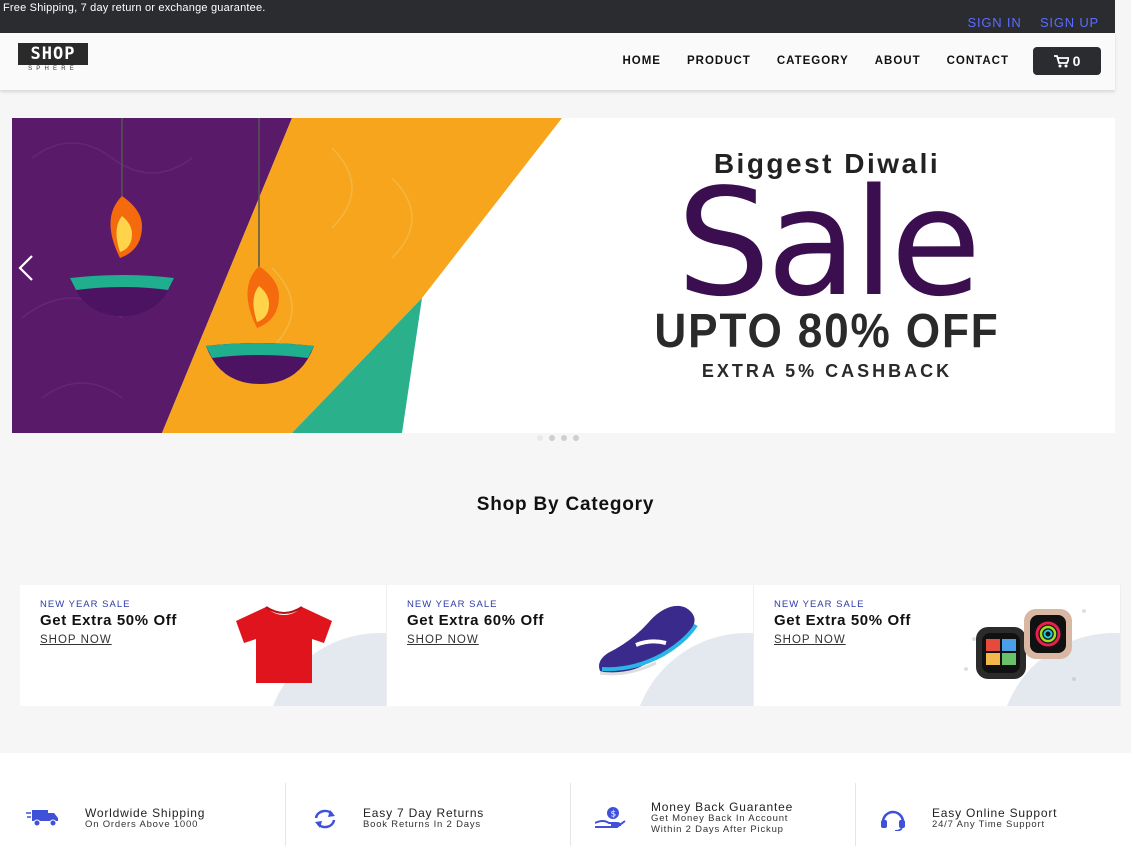 The width and height of the screenshot is (1131, 846). I want to click on logo-sub: SPHERE, so click(53, 69).